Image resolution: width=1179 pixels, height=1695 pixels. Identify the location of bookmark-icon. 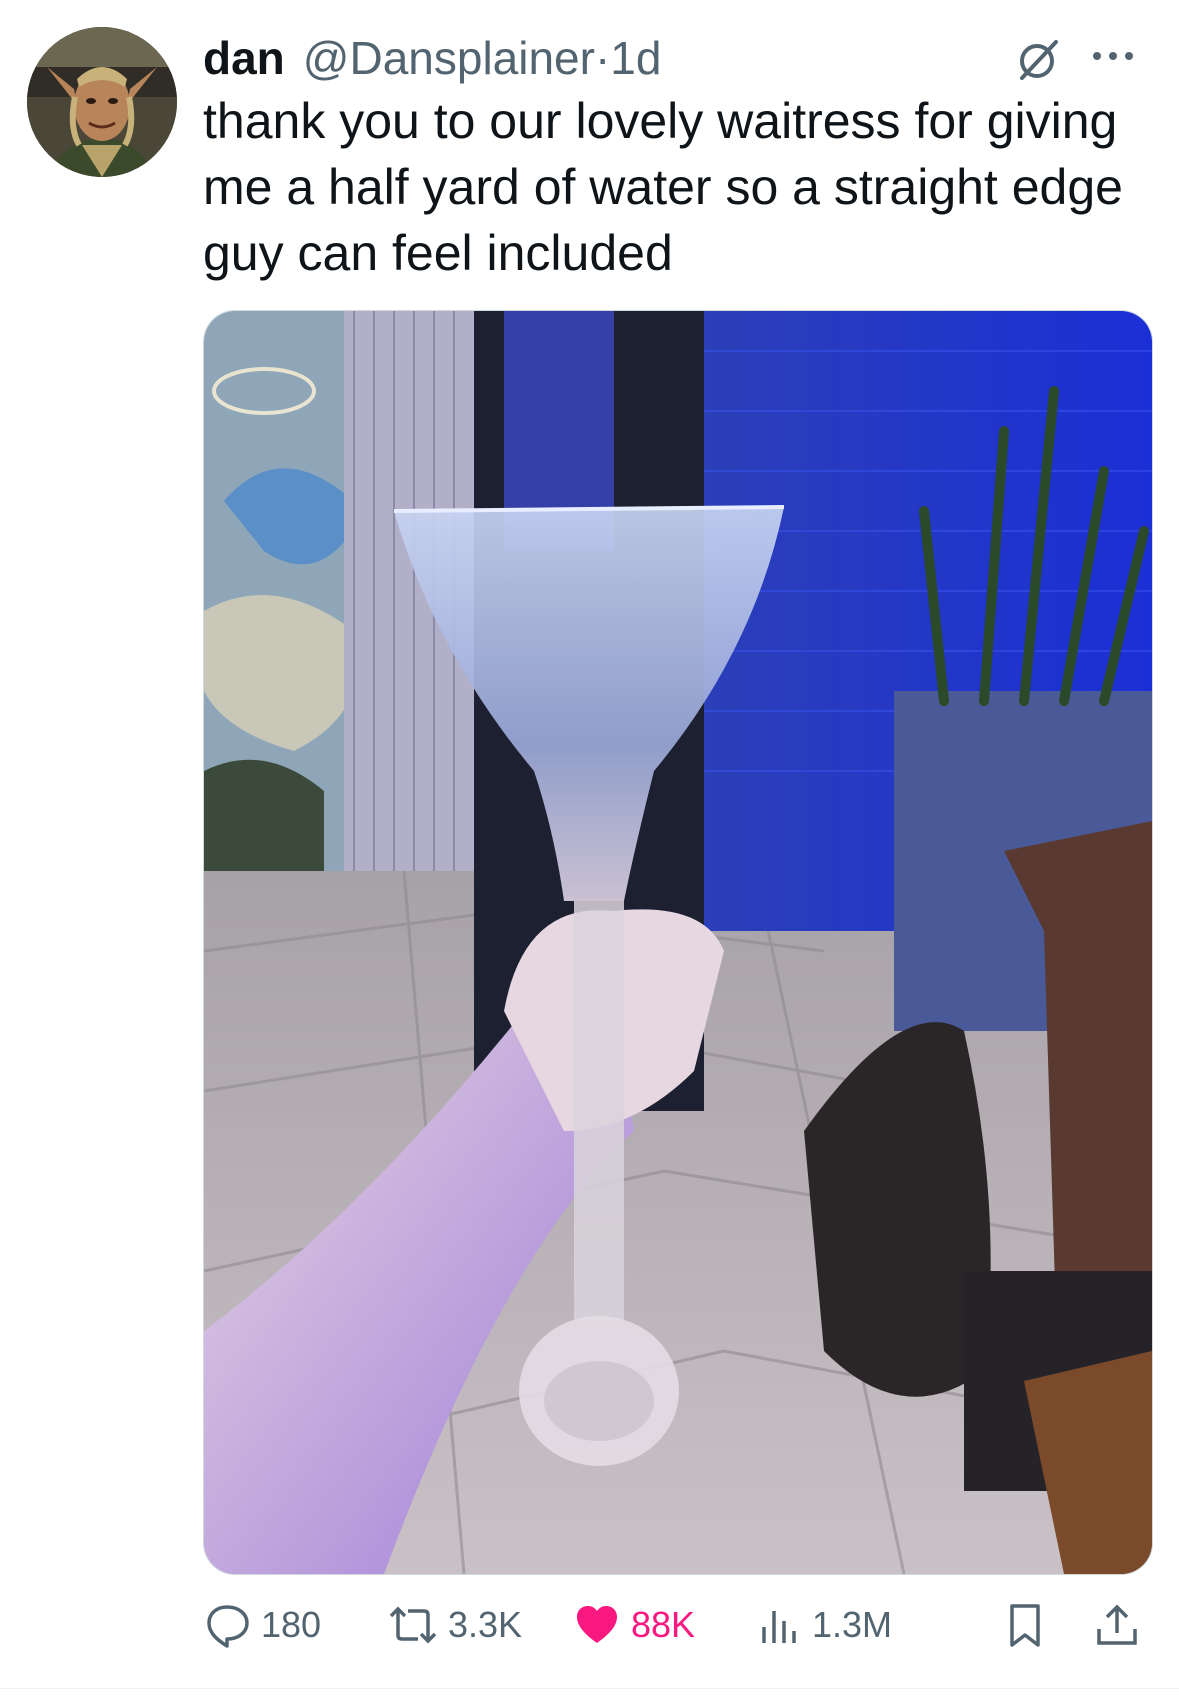
(1025, 1625).